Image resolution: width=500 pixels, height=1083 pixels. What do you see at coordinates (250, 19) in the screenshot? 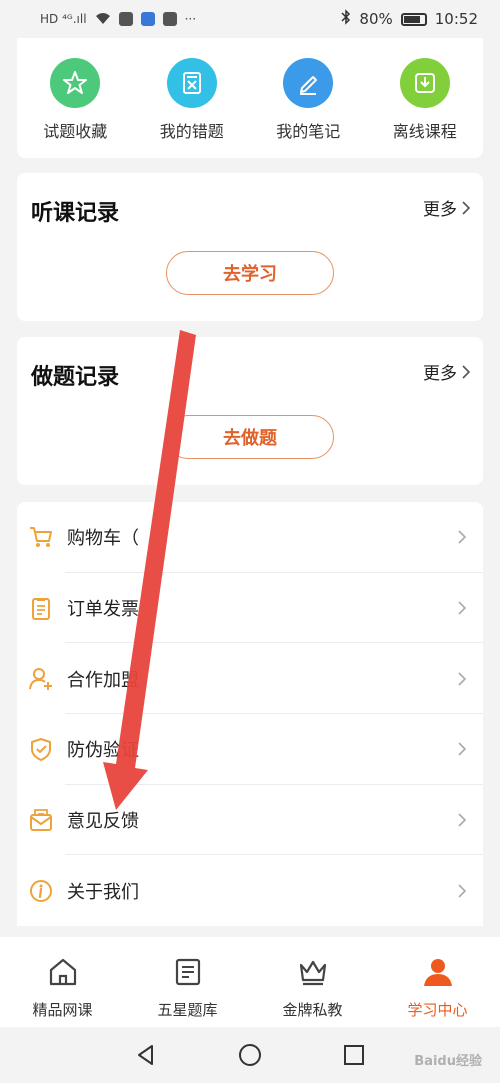
I see `status-bar: HD ⁴ᴳ.ıll ··· 80% 10:52` at bounding box center [250, 19].